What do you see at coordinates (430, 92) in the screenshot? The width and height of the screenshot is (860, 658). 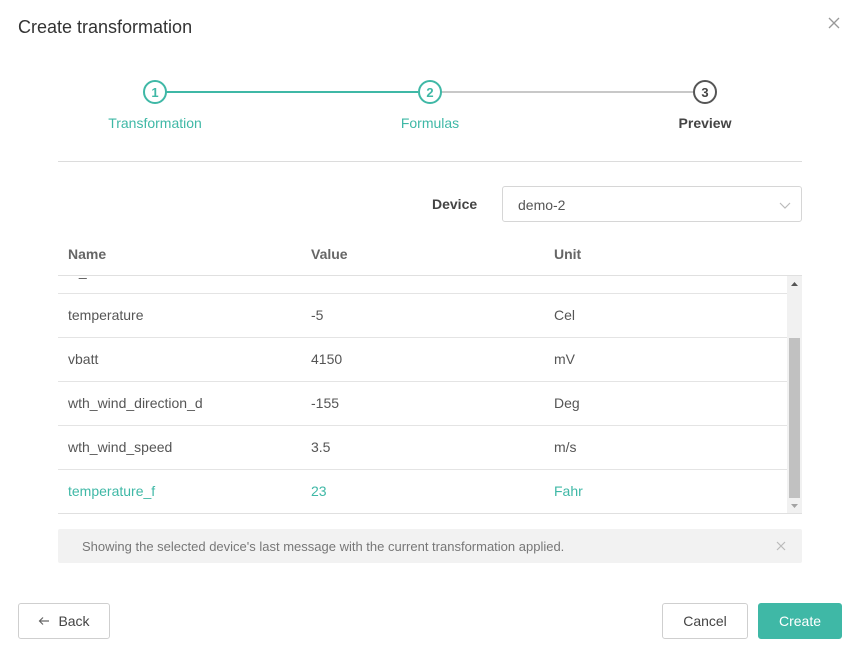 I see `step-2-circle: 2` at bounding box center [430, 92].